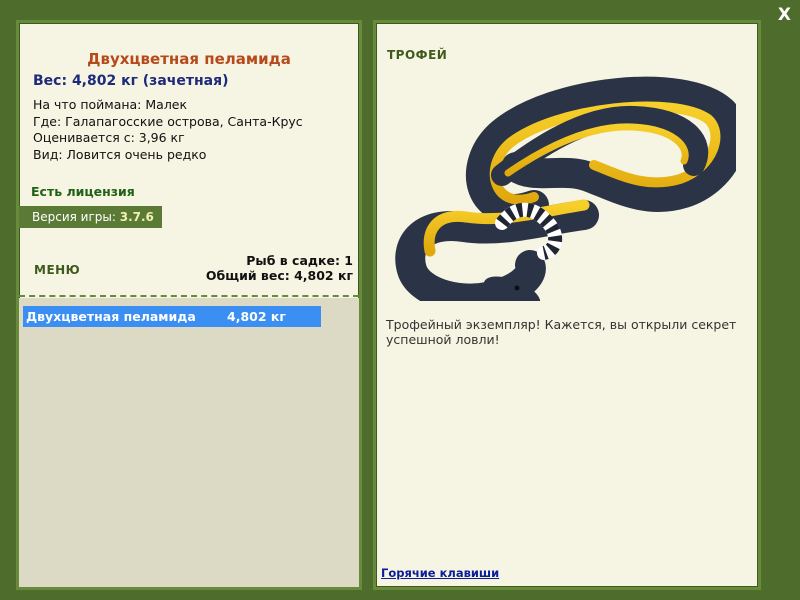  What do you see at coordinates (109, 137) in the screenshot?
I see `rated-from-text: Оценивается с: 3,96 кг` at bounding box center [109, 137].